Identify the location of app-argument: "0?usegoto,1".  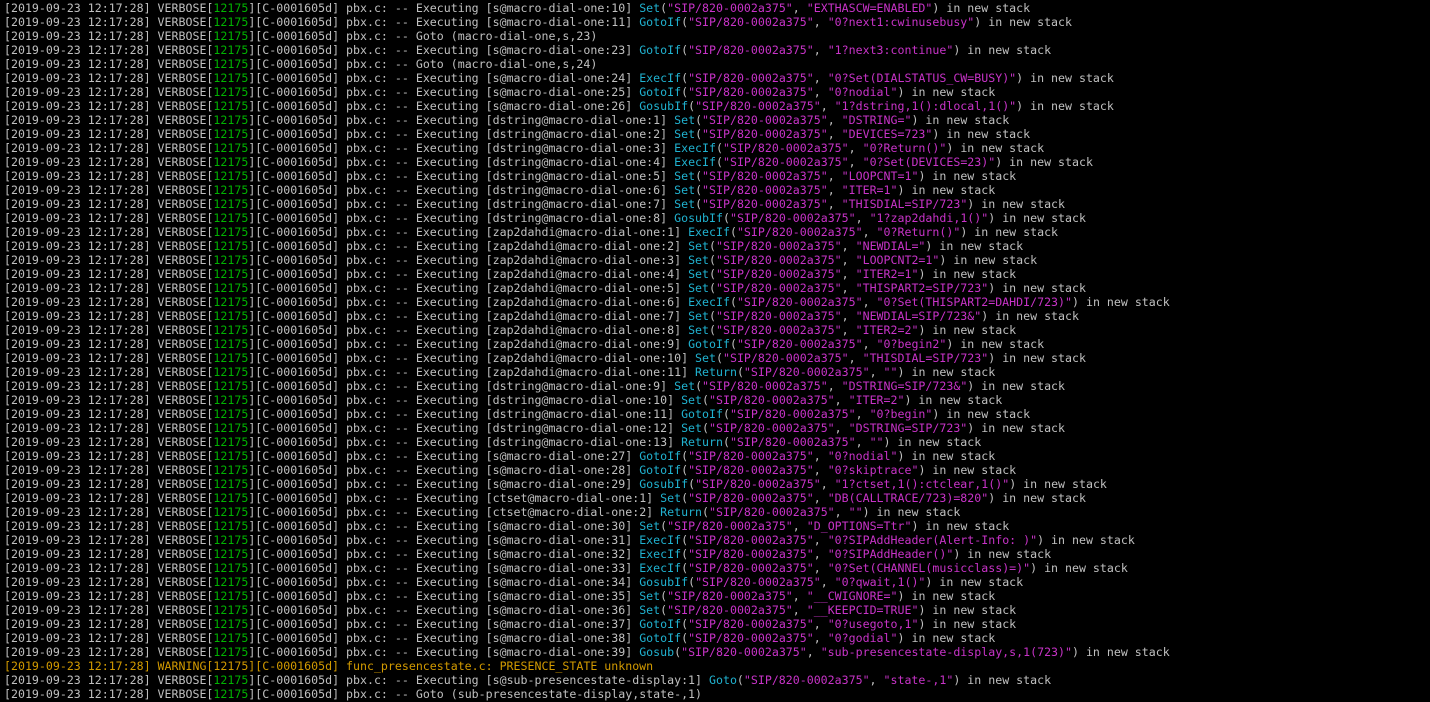
(873, 624).